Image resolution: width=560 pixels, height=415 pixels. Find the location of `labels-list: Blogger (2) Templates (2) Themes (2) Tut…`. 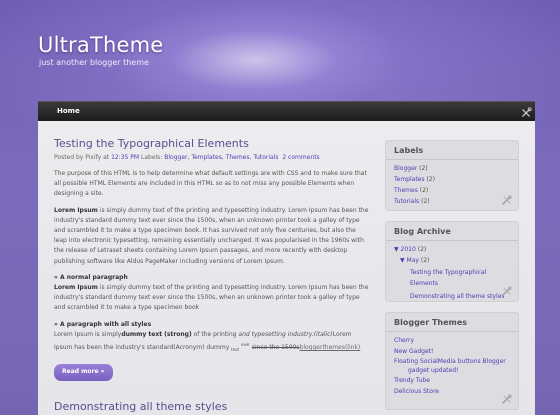

labels-list: Blogger (2) Templates (2) Themes (2) Tut… is located at coordinates (452, 185).